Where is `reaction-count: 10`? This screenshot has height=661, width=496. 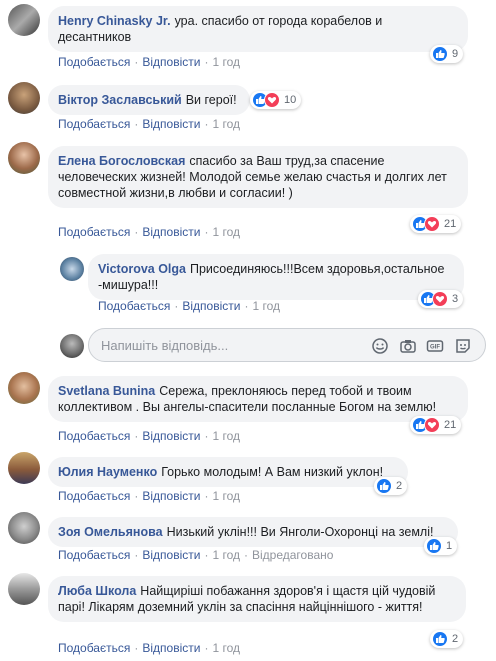 reaction-count: 10 is located at coordinates (276, 100).